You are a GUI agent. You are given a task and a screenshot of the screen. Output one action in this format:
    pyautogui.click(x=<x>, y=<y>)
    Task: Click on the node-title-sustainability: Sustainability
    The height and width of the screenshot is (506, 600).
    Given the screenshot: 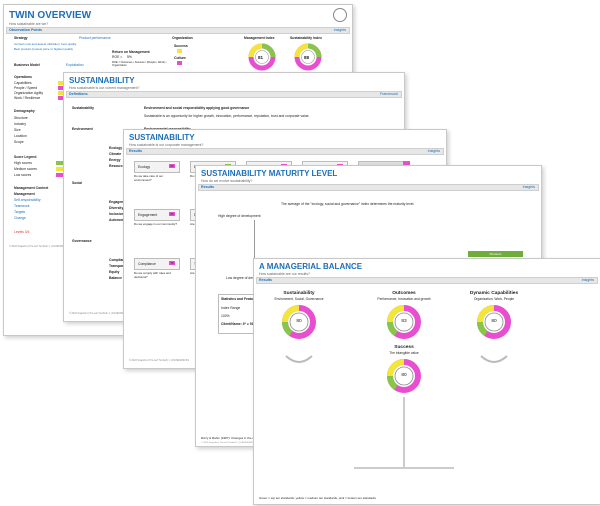 What is the action you would take?
    pyautogui.click(x=299, y=293)
    